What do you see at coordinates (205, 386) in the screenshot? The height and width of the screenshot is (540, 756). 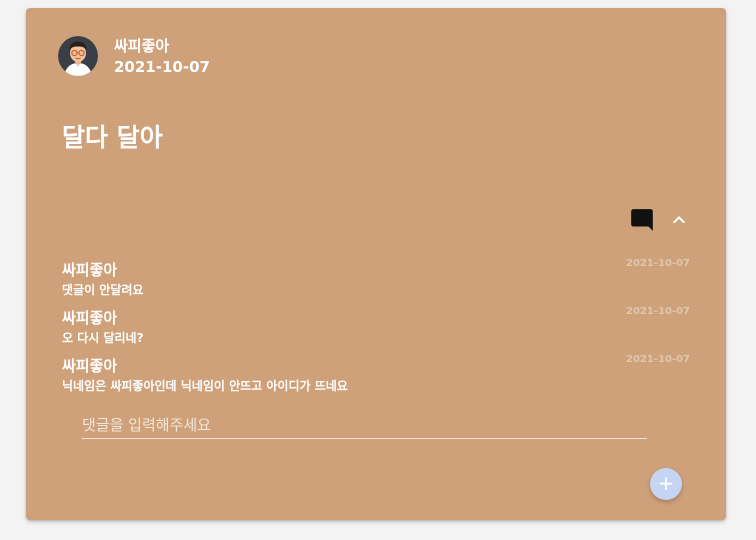 I see `comment-text: 닉네임은 싸피좋아인데 닉네임이 안뜨고 아이디가 뜨네요` at bounding box center [205, 386].